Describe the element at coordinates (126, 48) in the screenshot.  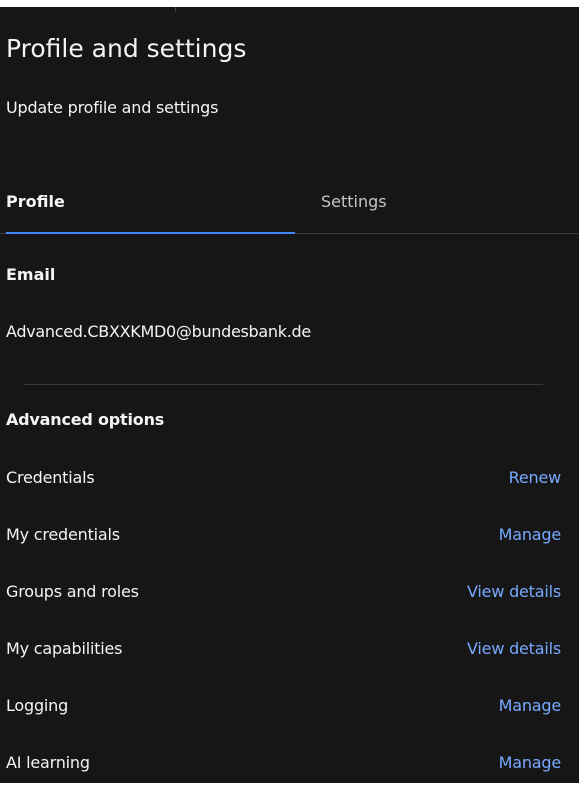
I see `page-title: Profile and settings` at that location.